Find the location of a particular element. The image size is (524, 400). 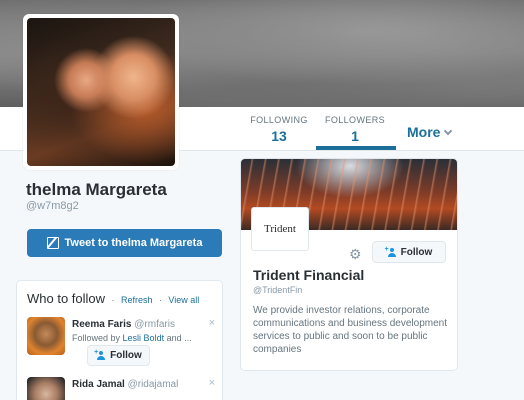

suggestion-name: Rida Jamal is located at coordinates (98, 384).